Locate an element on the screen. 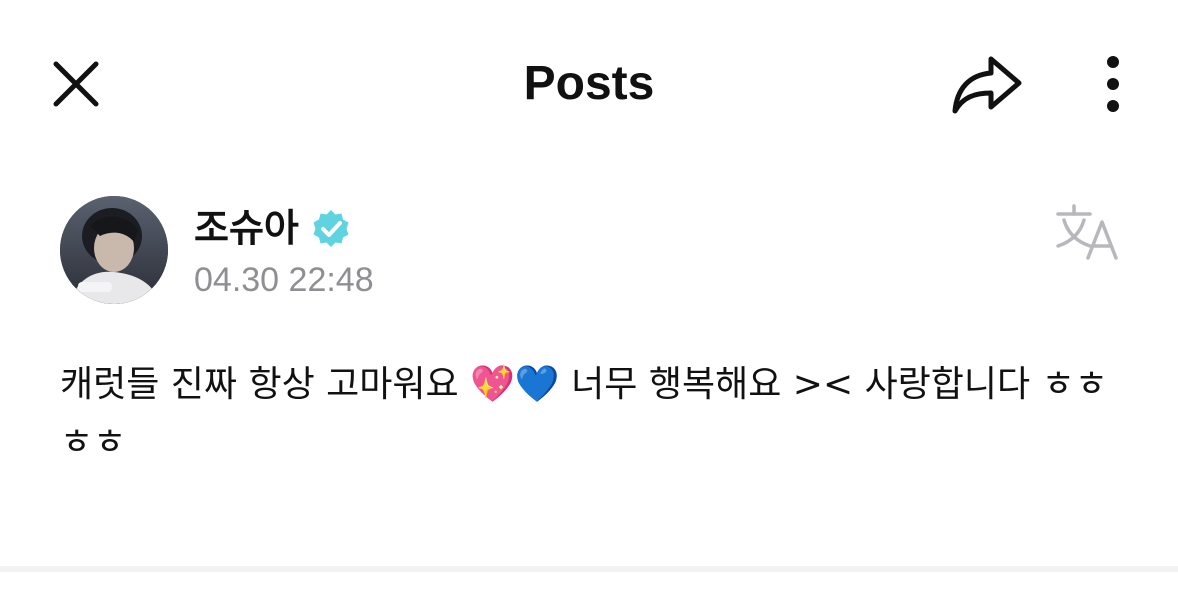 This screenshot has width=1178, height=593. divider is located at coordinates (589, 569).